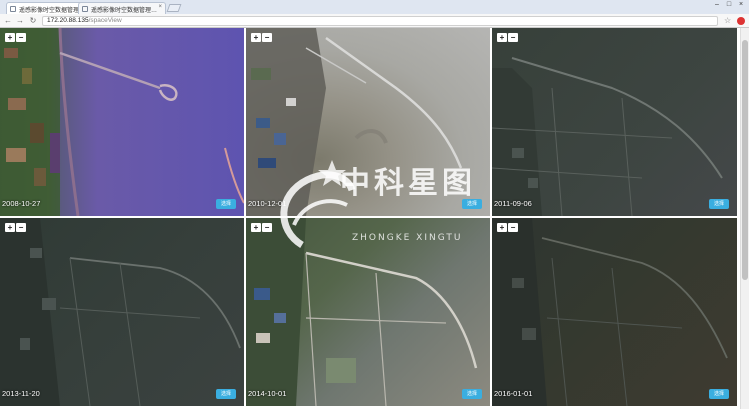  I want to click on map-panel-5: + − 2014-10-01 选择, so click(368, 312).